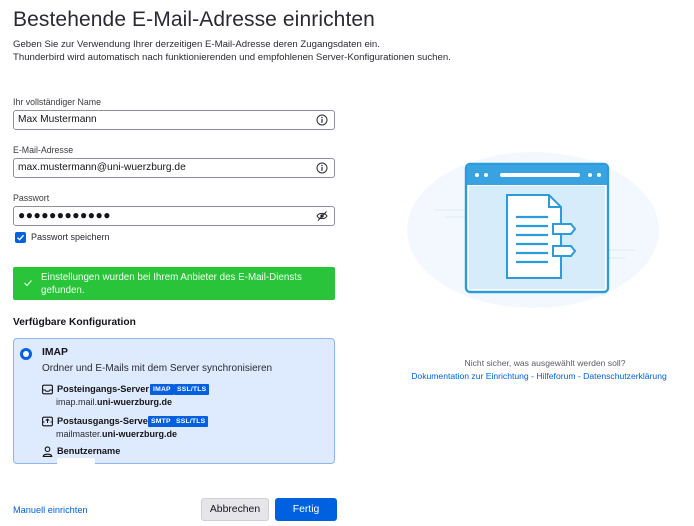 The width and height of the screenshot is (694, 526). I want to click on email-value: max.mustermann@uni-wuerzburg.de, so click(102, 167).